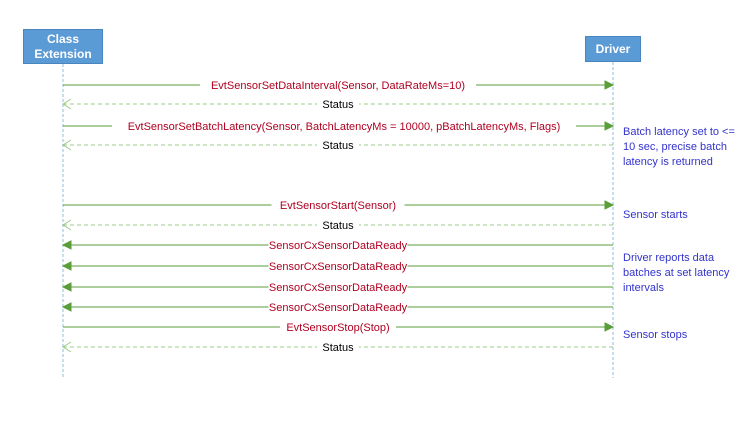 Image resolution: width=741 pixels, height=424 pixels. What do you see at coordinates (338, 206) in the screenshot?
I see `message-label: EvtSensorStart(Sensor)` at bounding box center [338, 206].